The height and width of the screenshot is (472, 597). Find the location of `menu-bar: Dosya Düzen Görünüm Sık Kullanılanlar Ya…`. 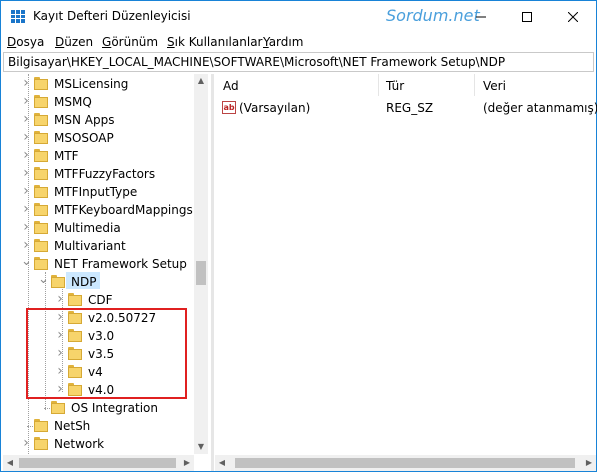

menu-bar: Dosya Düzen Görünüm Sık Kullanılanlar Ya… is located at coordinates (298, 42).